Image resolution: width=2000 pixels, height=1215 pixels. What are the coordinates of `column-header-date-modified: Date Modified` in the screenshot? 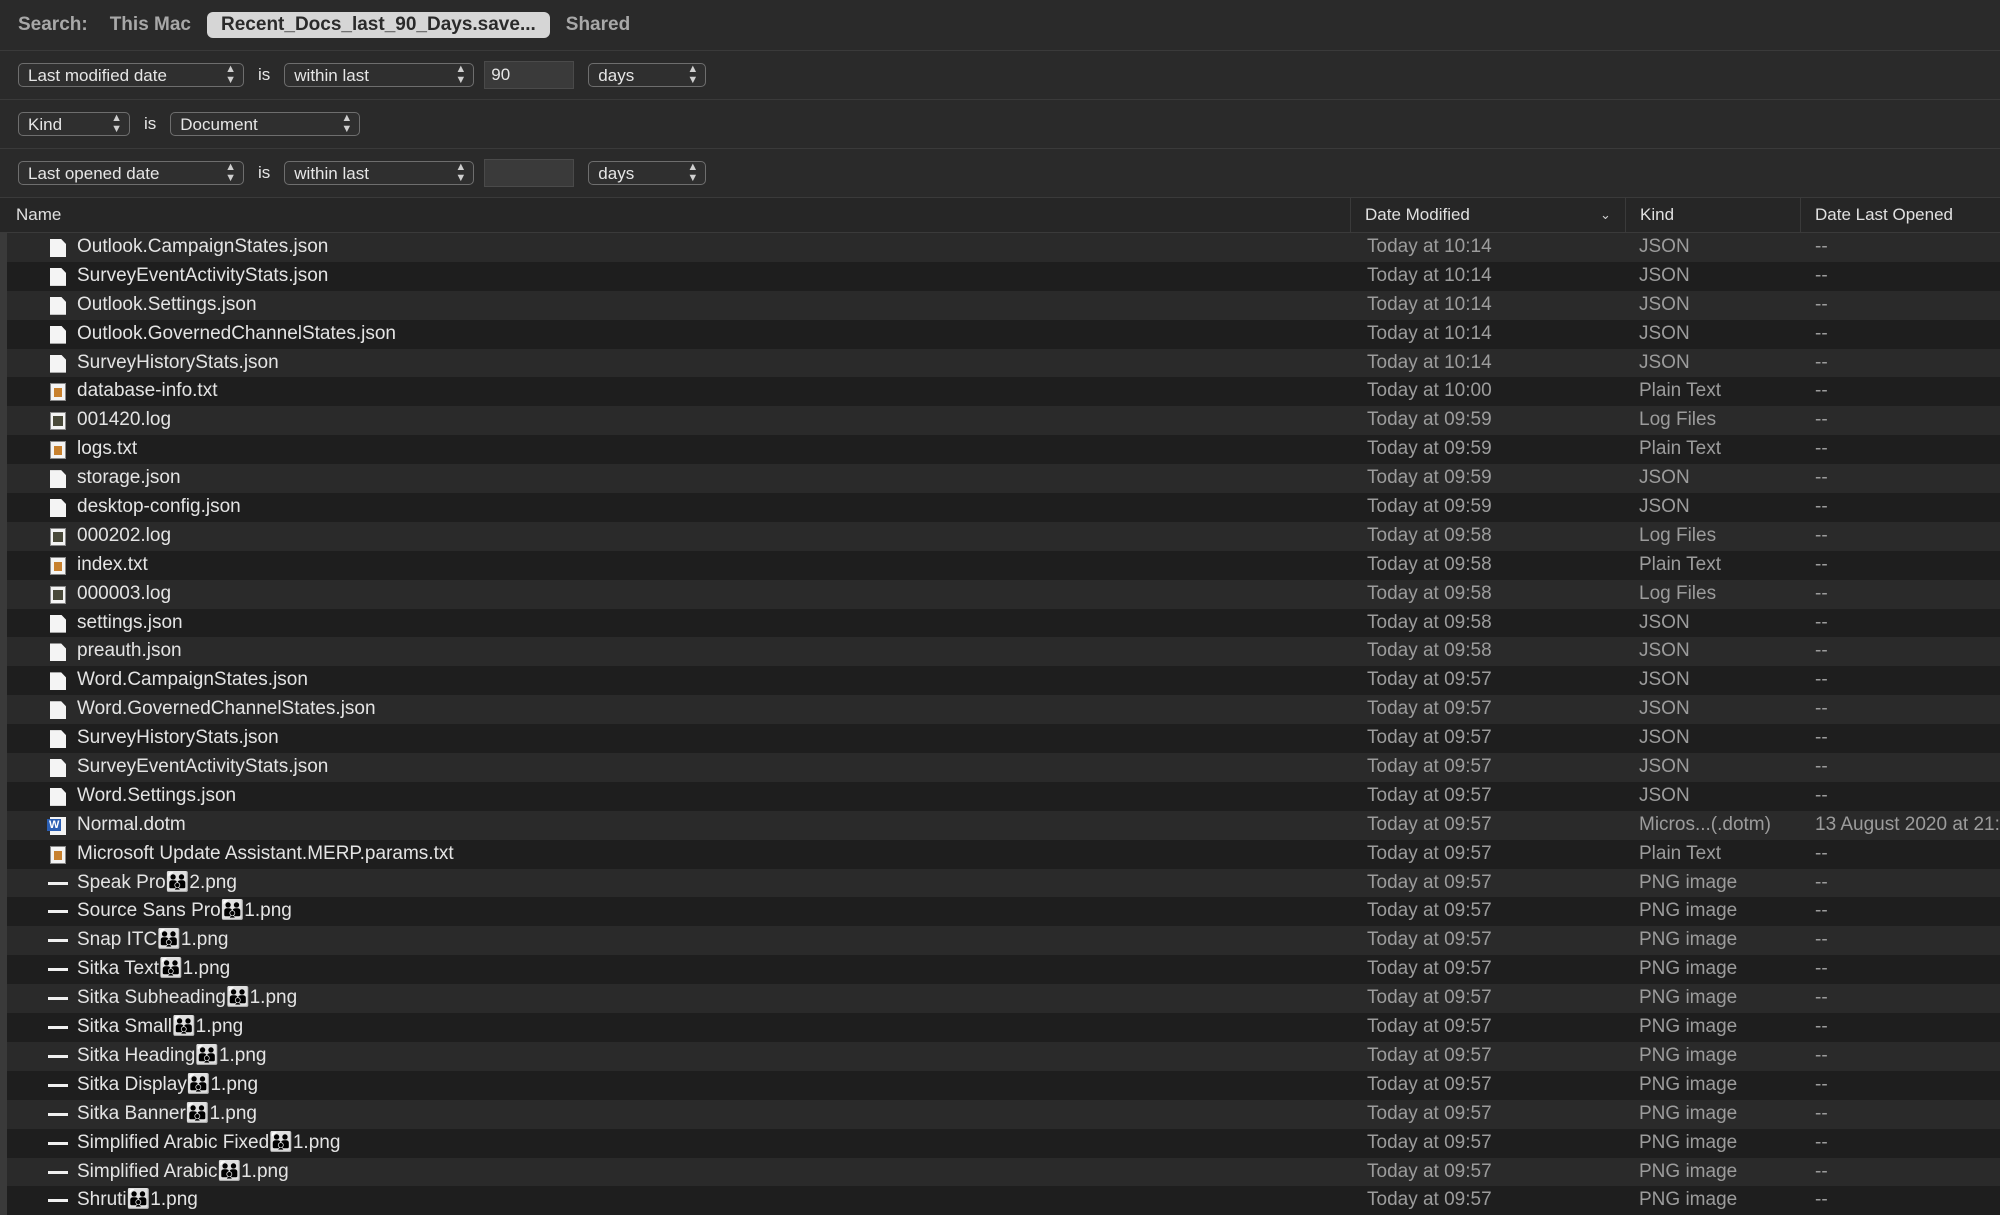 It's located at (1492, 215).